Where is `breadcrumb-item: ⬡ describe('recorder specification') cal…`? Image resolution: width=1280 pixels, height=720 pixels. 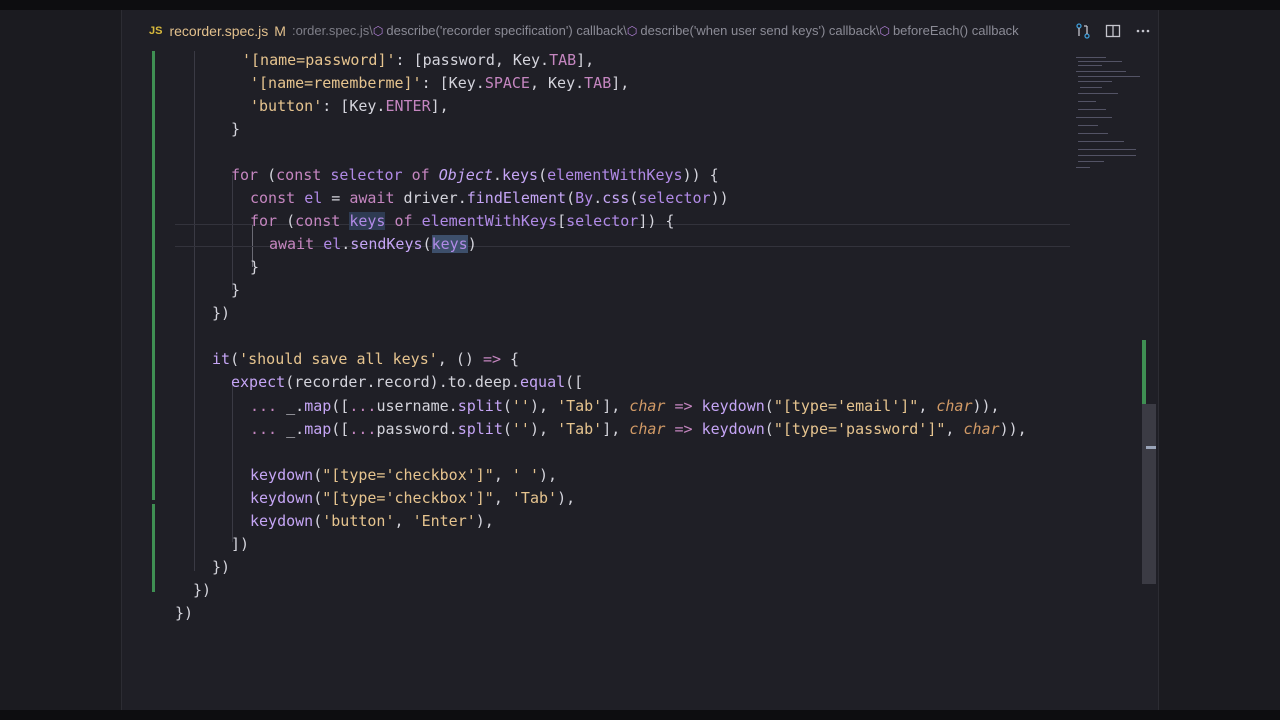 breadcrumb-item: ⬡ describe('recorder specification') cal… is located at coordinates (500, 30).